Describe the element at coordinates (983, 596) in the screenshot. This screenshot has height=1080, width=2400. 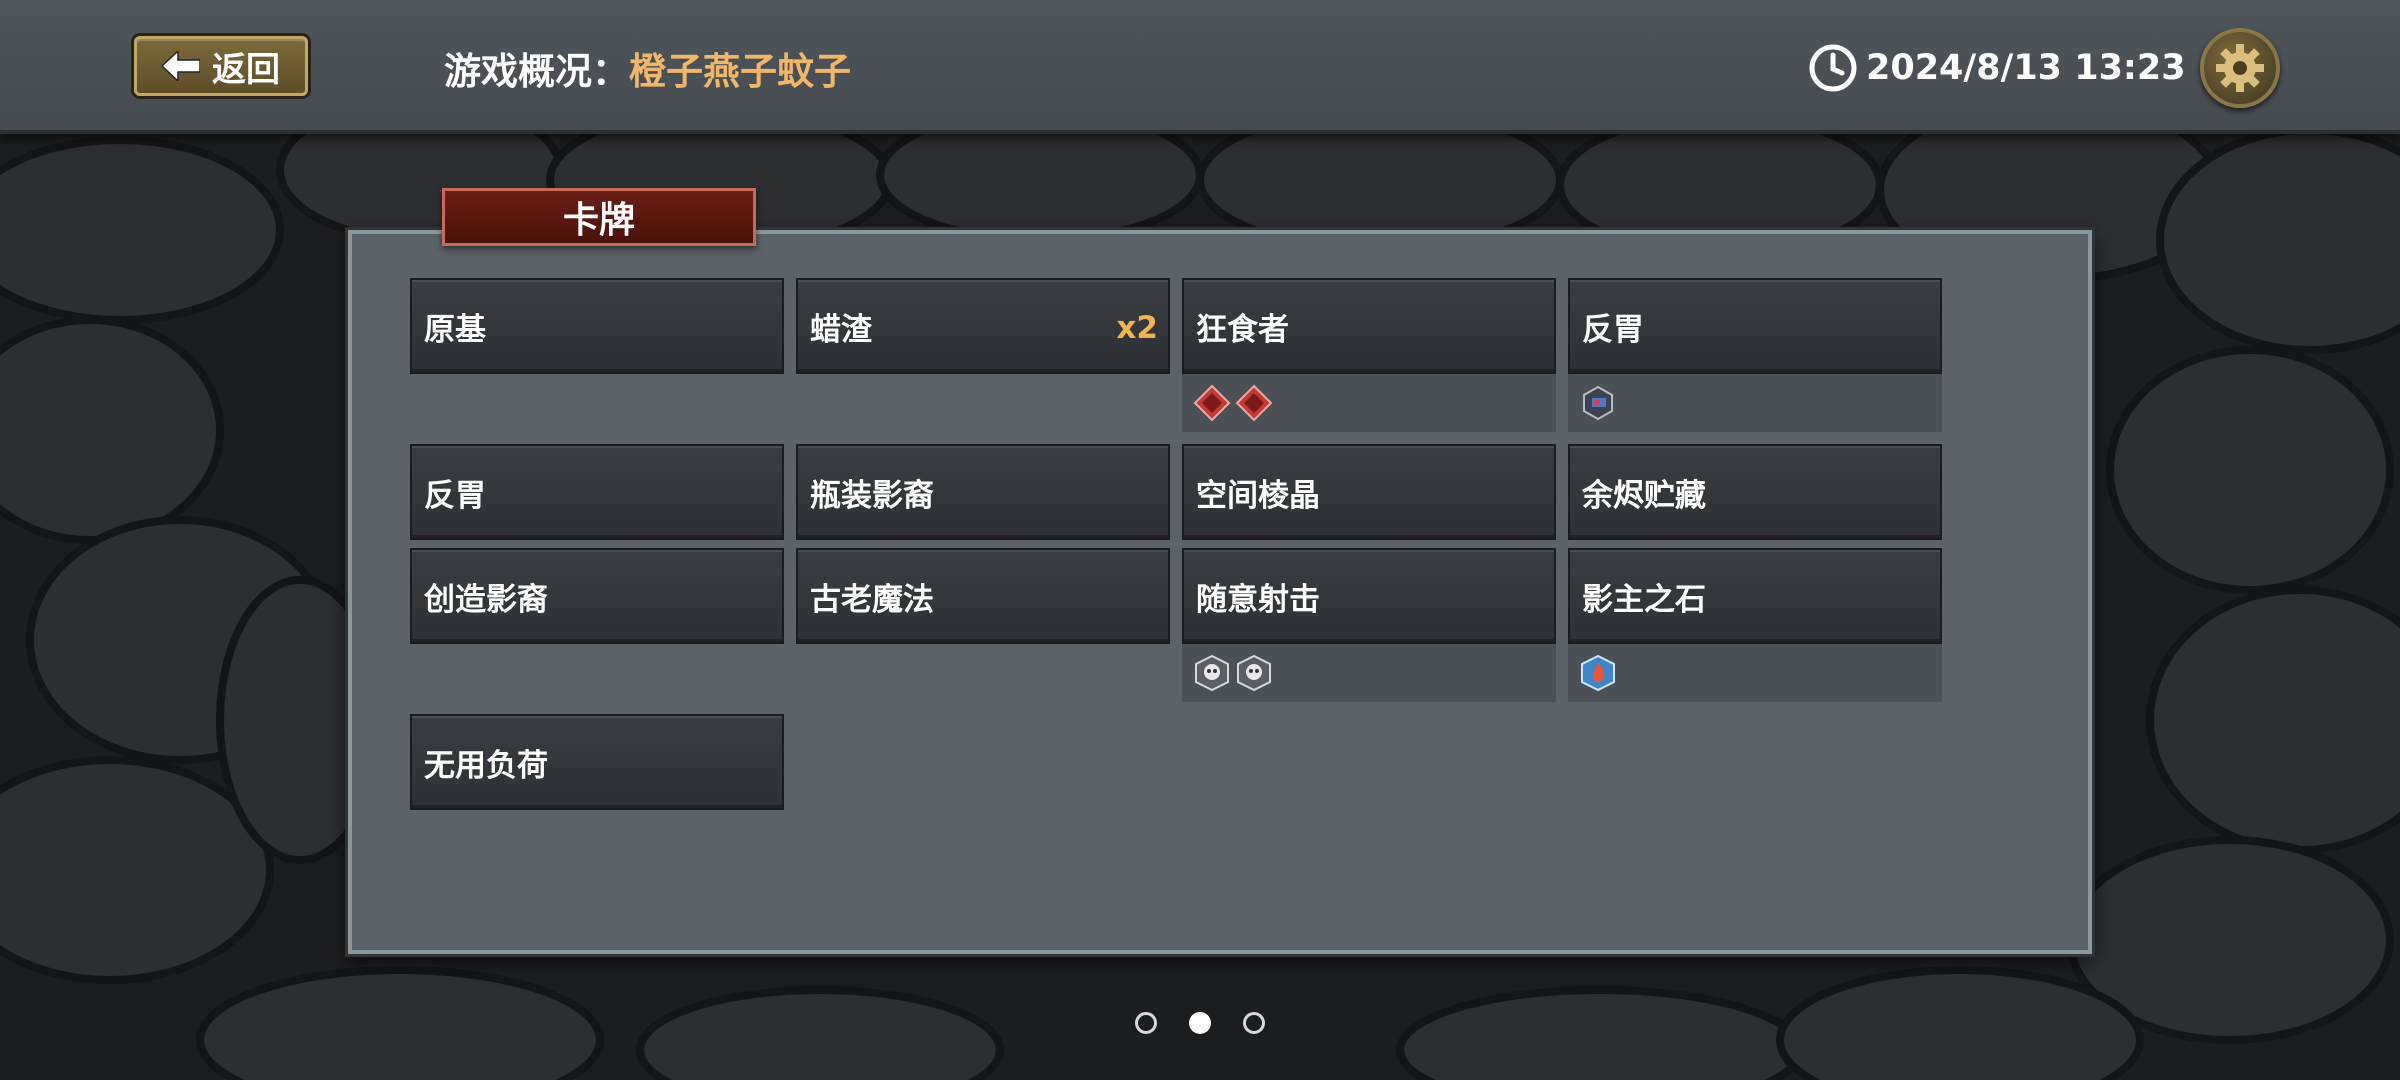
I see `card-item: 古老魔法` at that location.